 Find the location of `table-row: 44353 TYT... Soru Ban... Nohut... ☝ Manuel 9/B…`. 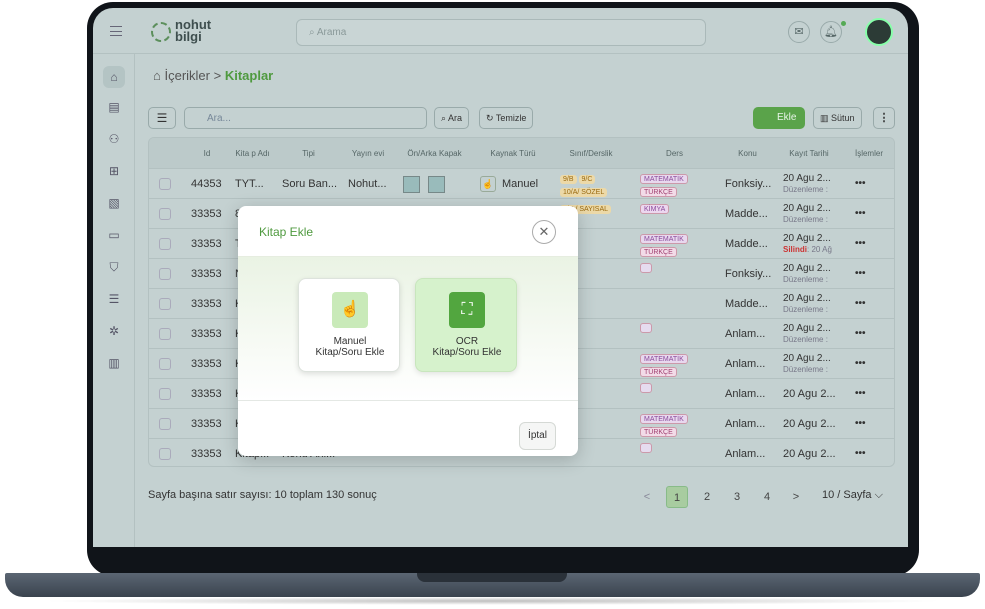

table-row: 44353 TYT... Soru Ban... Nohut... ☝ Manuel 9/B… is located at coordinates (521, 183).